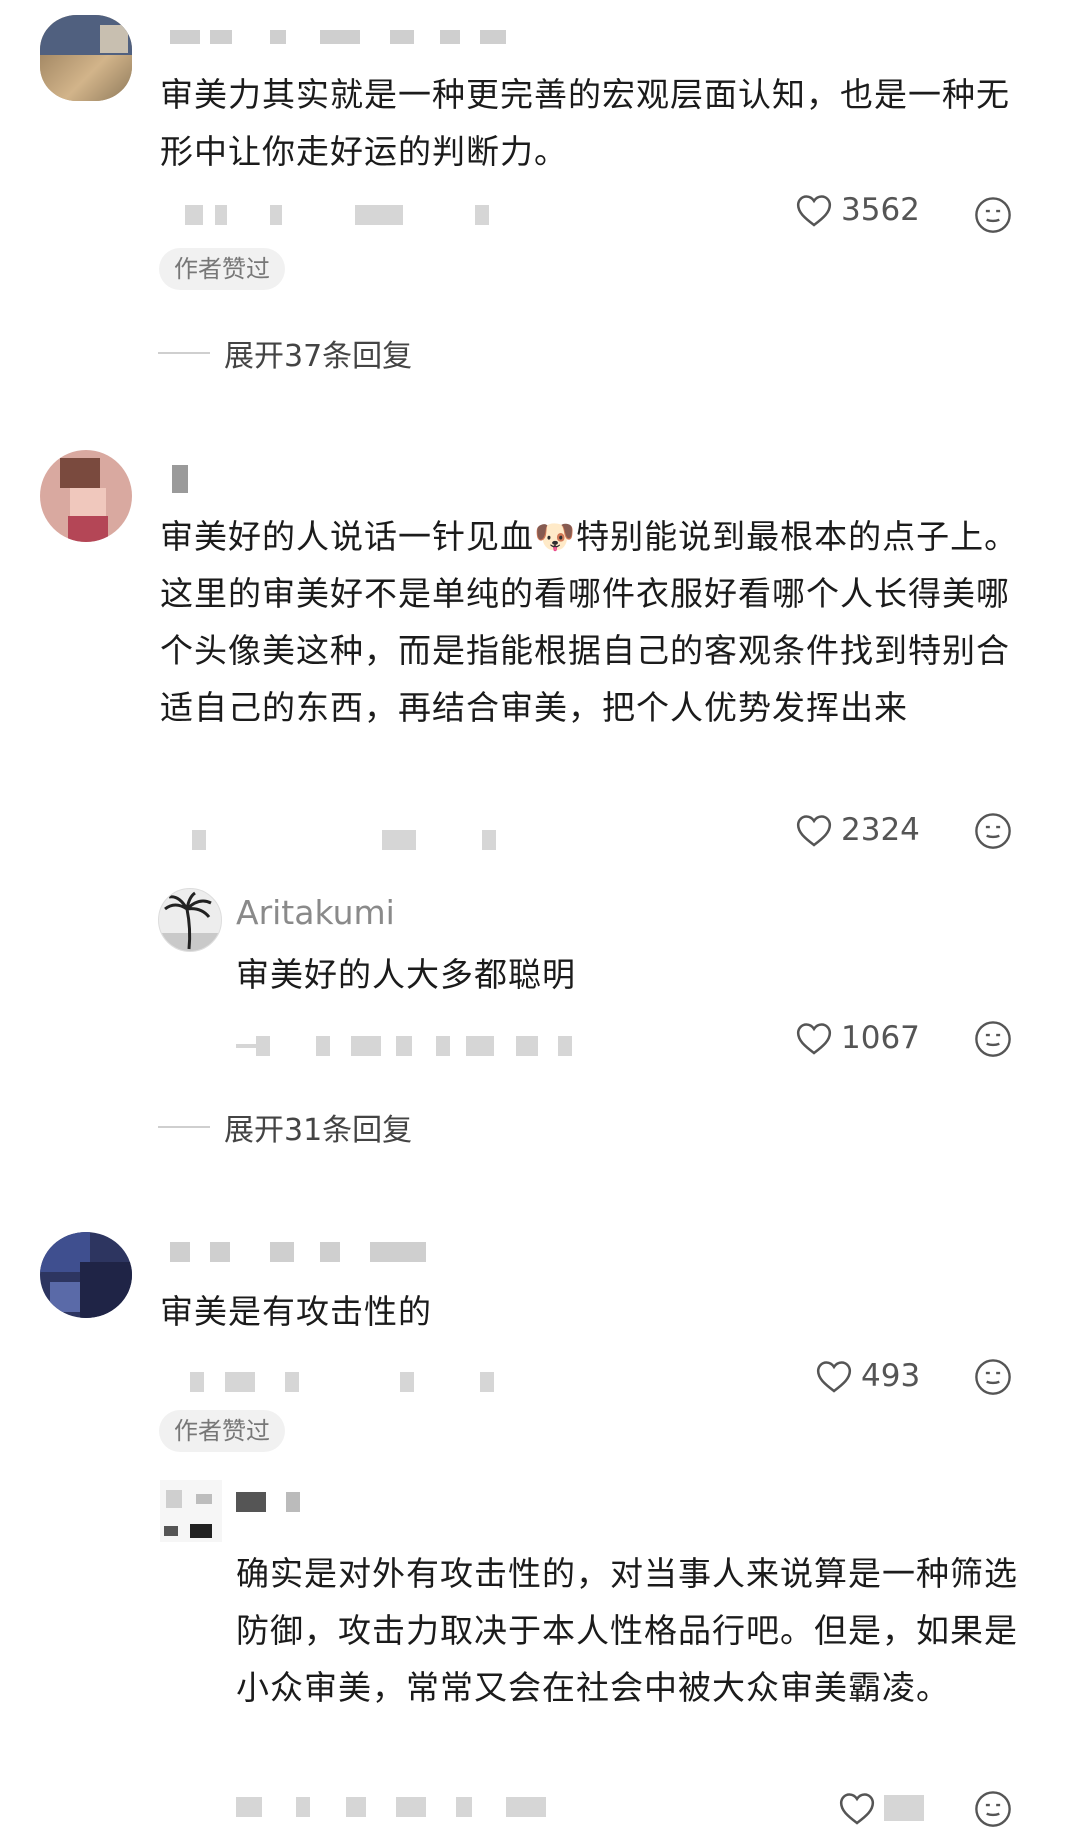 Image resolution: width=1080 pixels, height=1828 pixels. I want to click on like-count: 493, so click(891, 1376).